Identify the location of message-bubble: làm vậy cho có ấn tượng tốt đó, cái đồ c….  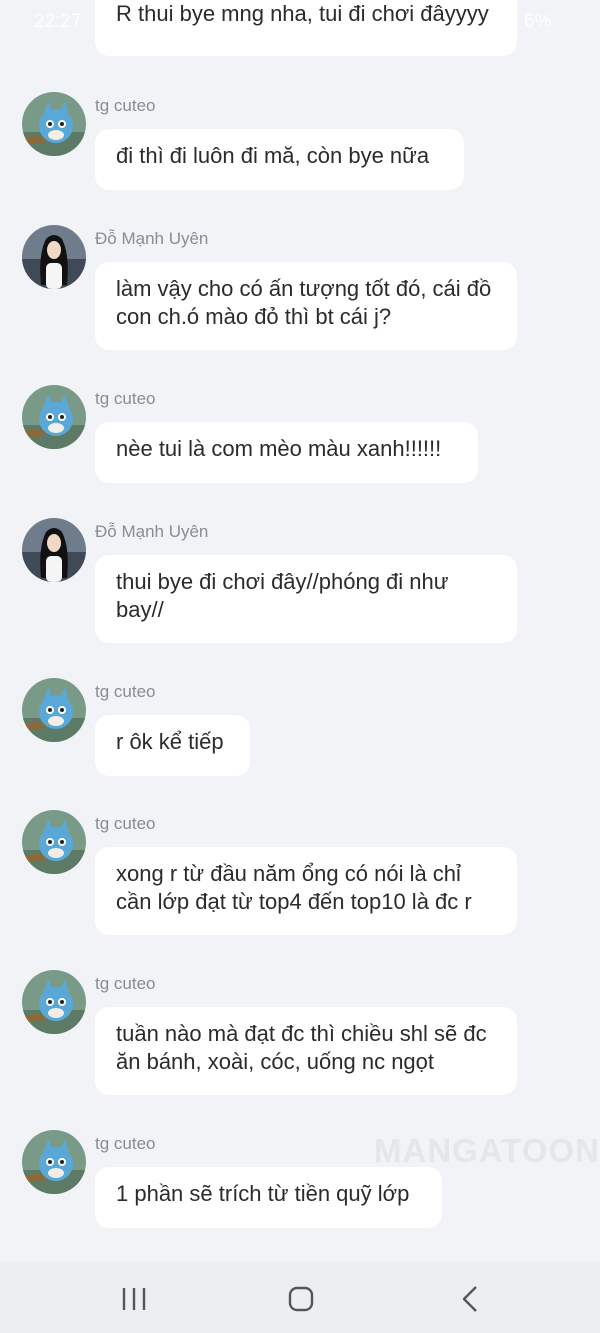
(306, 306).